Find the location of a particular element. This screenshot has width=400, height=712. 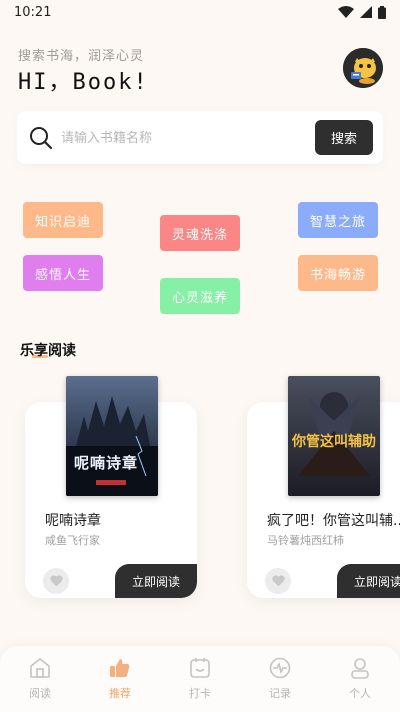

status-bar: 10:21 is located at coordinates (200, 12).